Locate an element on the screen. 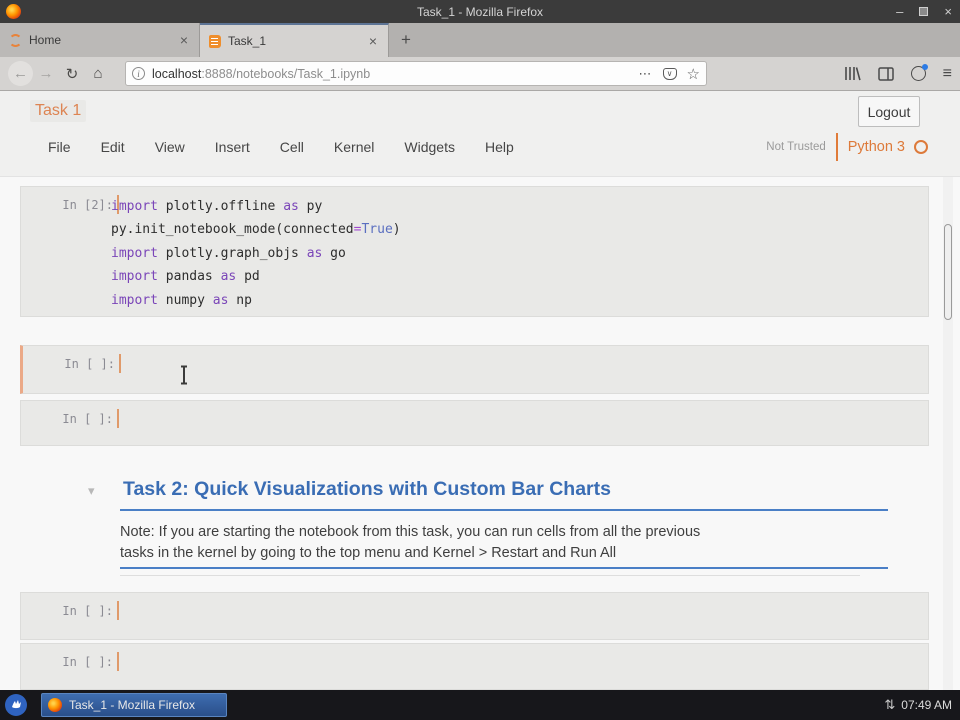  notebook-file-icon is located at coordinates (215, 41).